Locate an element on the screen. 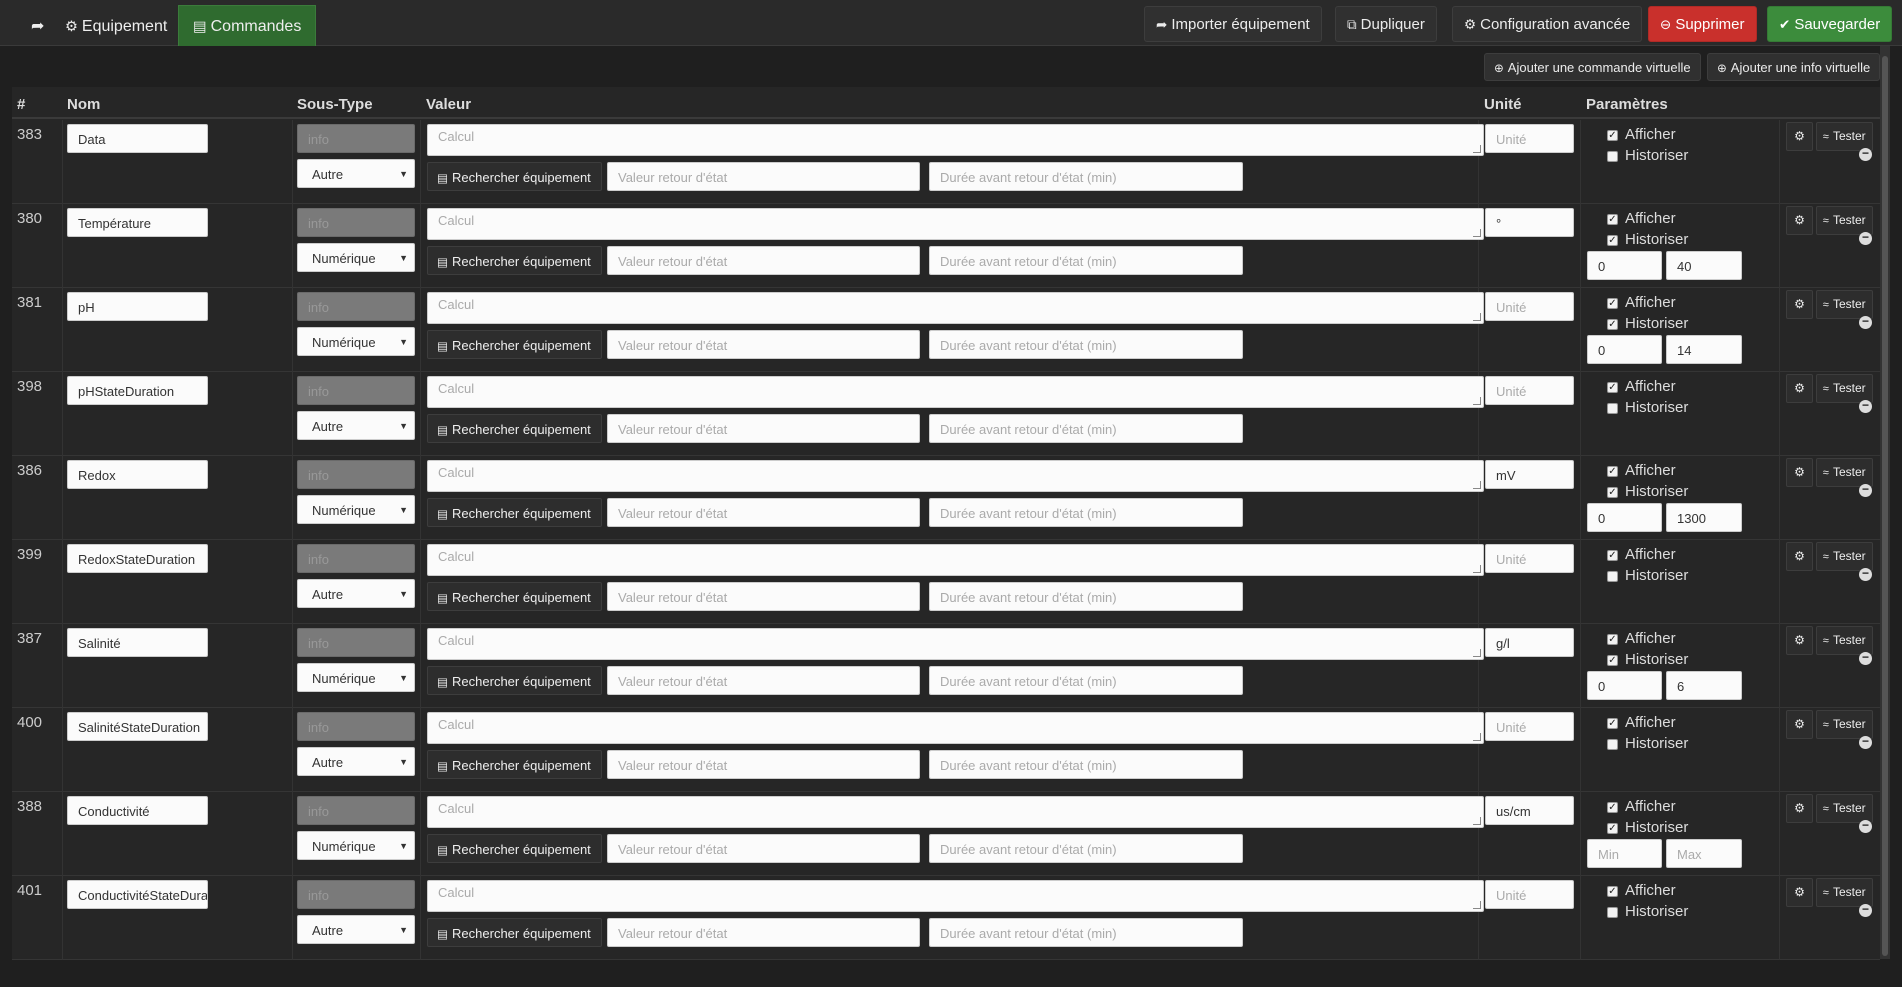 Image resolution: width=1902 pixels, height=987 pixels. command-name-input: RedoxStateDuration is located at coordinates (137, 558).